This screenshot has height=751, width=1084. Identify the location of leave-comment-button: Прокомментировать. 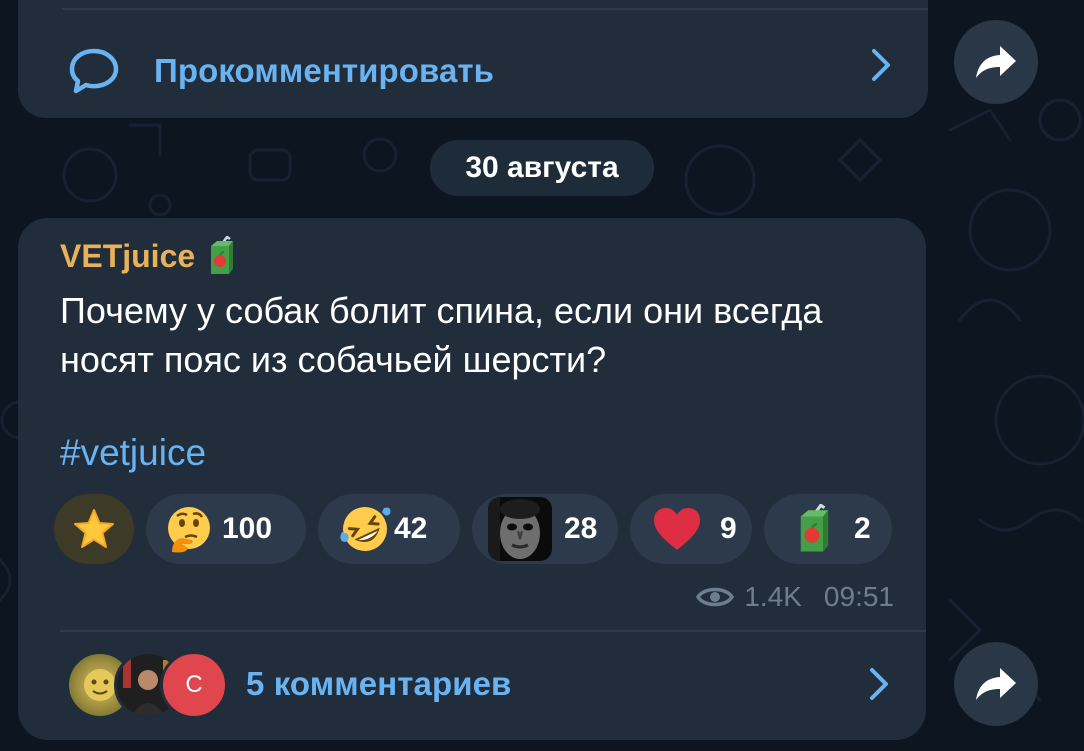
(281, 71).